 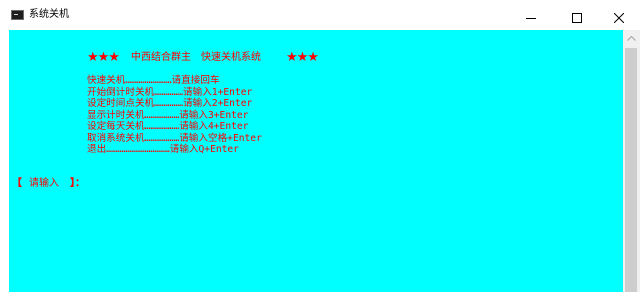 I want to click on close-button, so click(x=620, y=15).